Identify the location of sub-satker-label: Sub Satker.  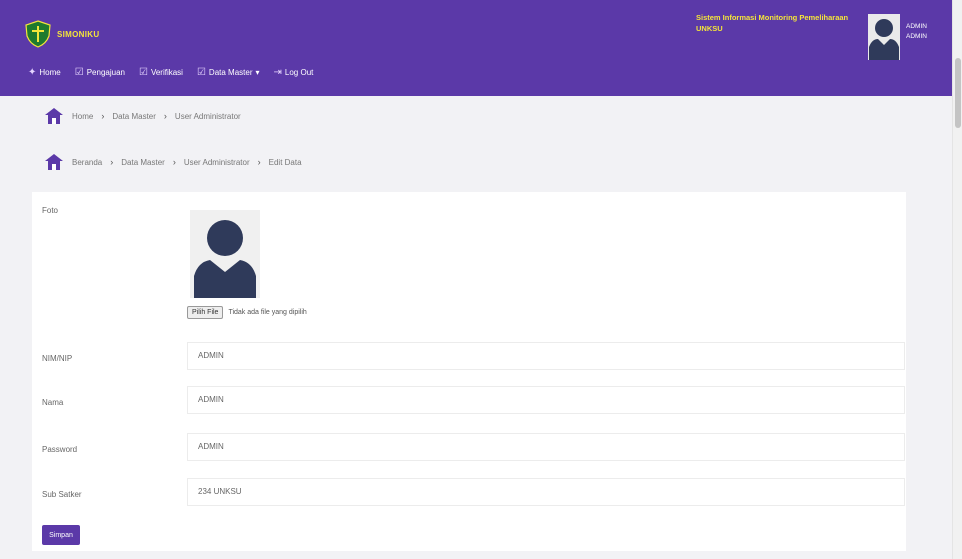
(62, 494).